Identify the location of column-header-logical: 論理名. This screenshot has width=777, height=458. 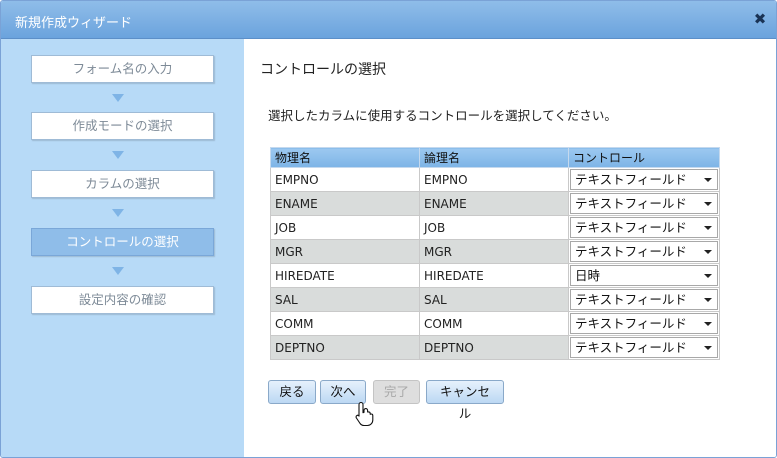
(494, 157).